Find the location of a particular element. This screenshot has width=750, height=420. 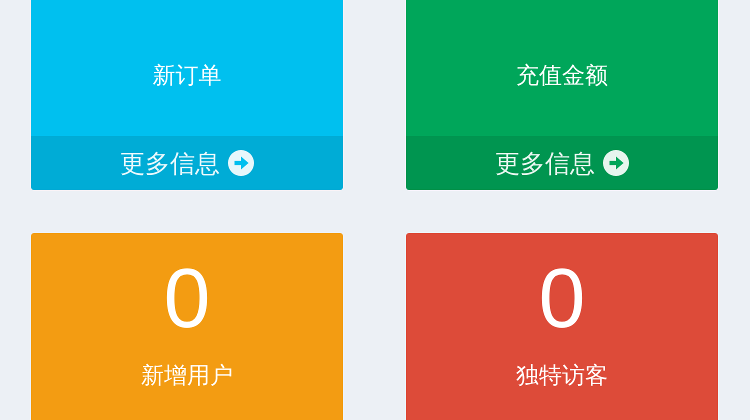

stat-label: 新增用户 is located at coordinates (187, 376).